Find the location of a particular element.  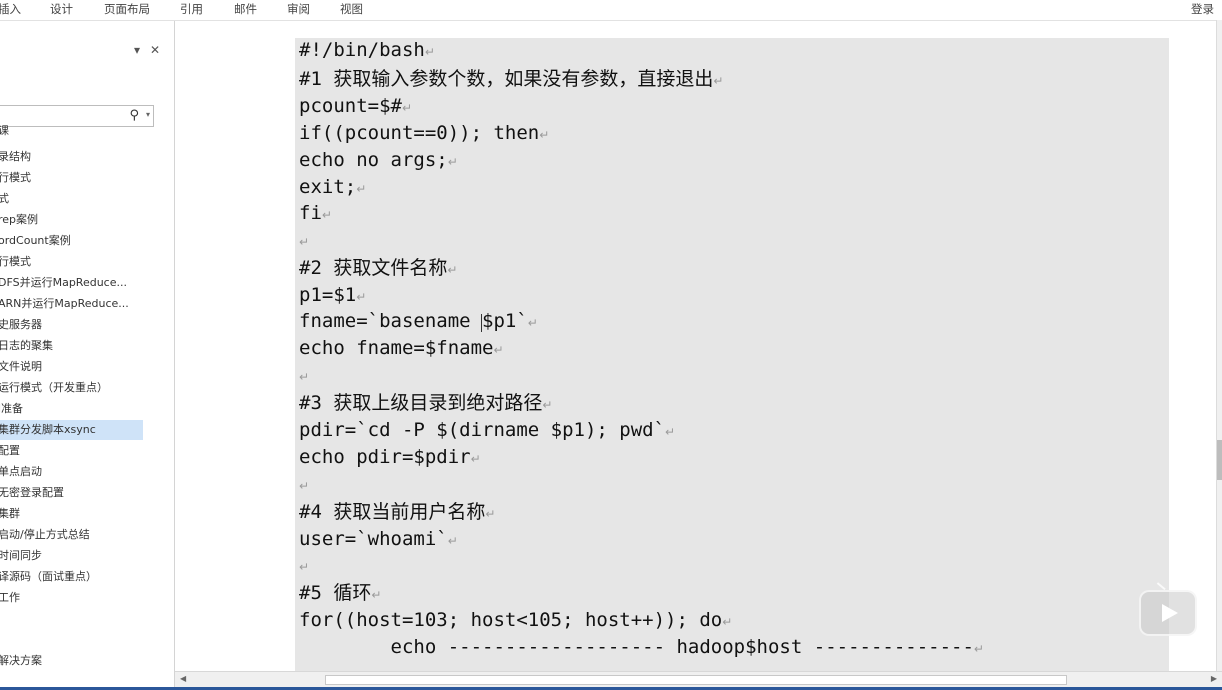

code-line: exit;↵ is located at coordinates (332, 188).